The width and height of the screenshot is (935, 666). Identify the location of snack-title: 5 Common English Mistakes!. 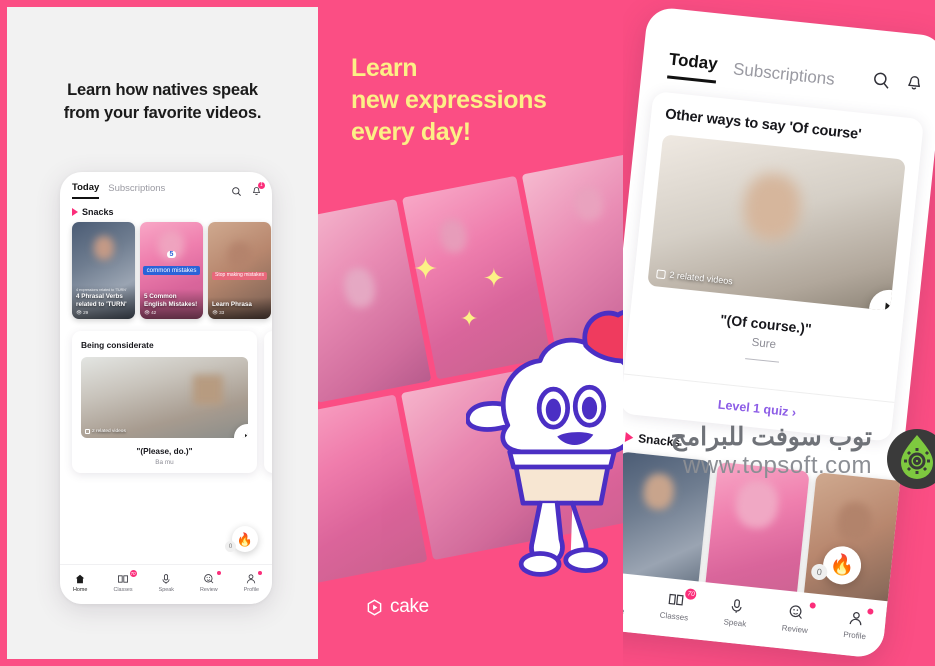
(171, 300).